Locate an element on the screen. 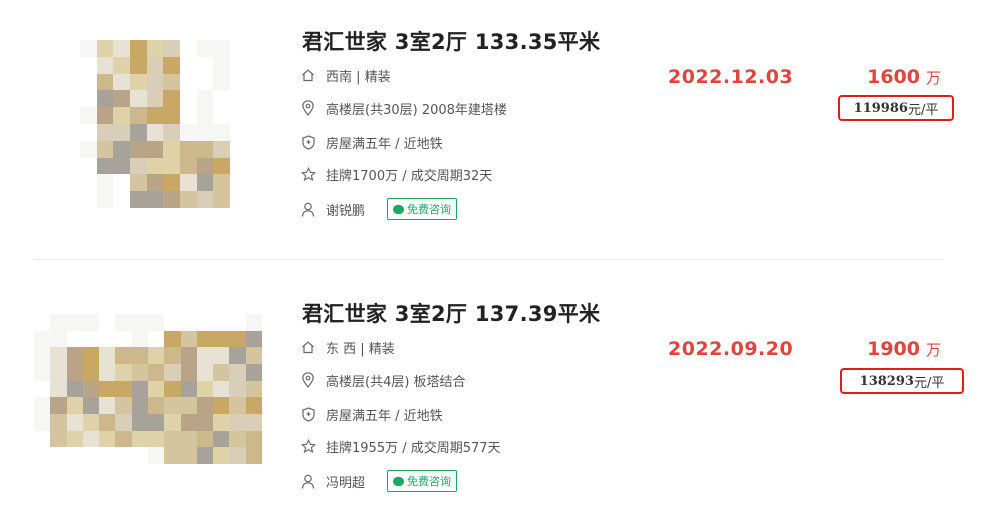 The height and width of the screenshot is (528, 989). total-price-value: 1900 is located at coordinates (893, 349).